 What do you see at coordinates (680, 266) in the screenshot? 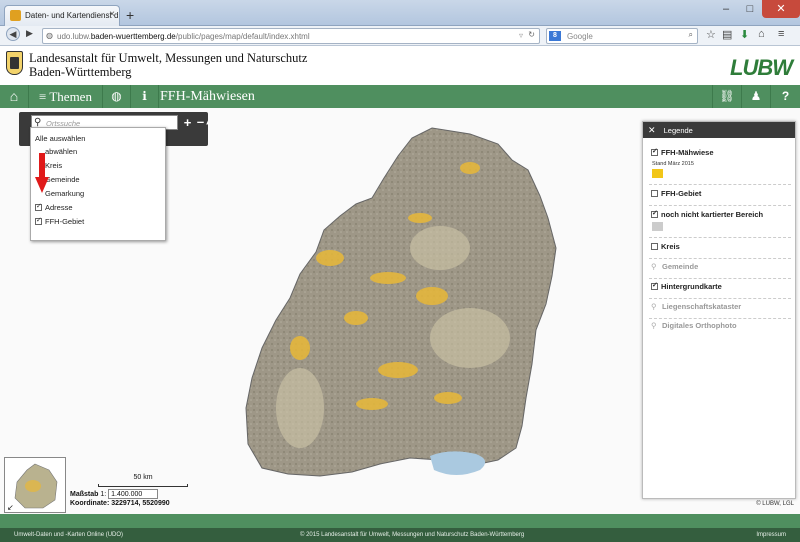
I see `layer-label: Gemeinde` at bounding box center [680, 266].